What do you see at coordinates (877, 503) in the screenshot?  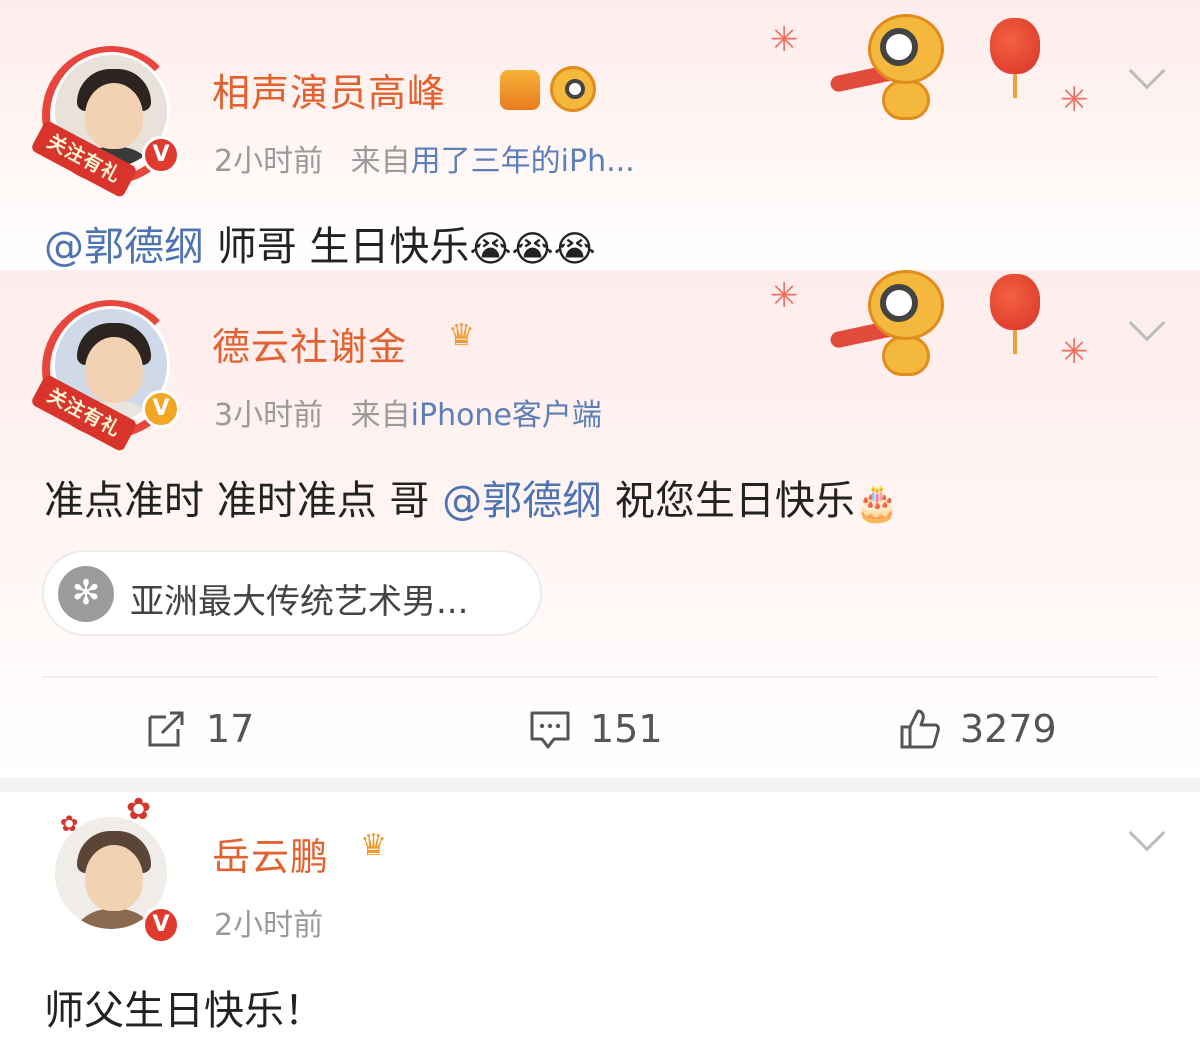 I see `birthday-cake-emoji: 🎂` at bounding box center [877, 503].